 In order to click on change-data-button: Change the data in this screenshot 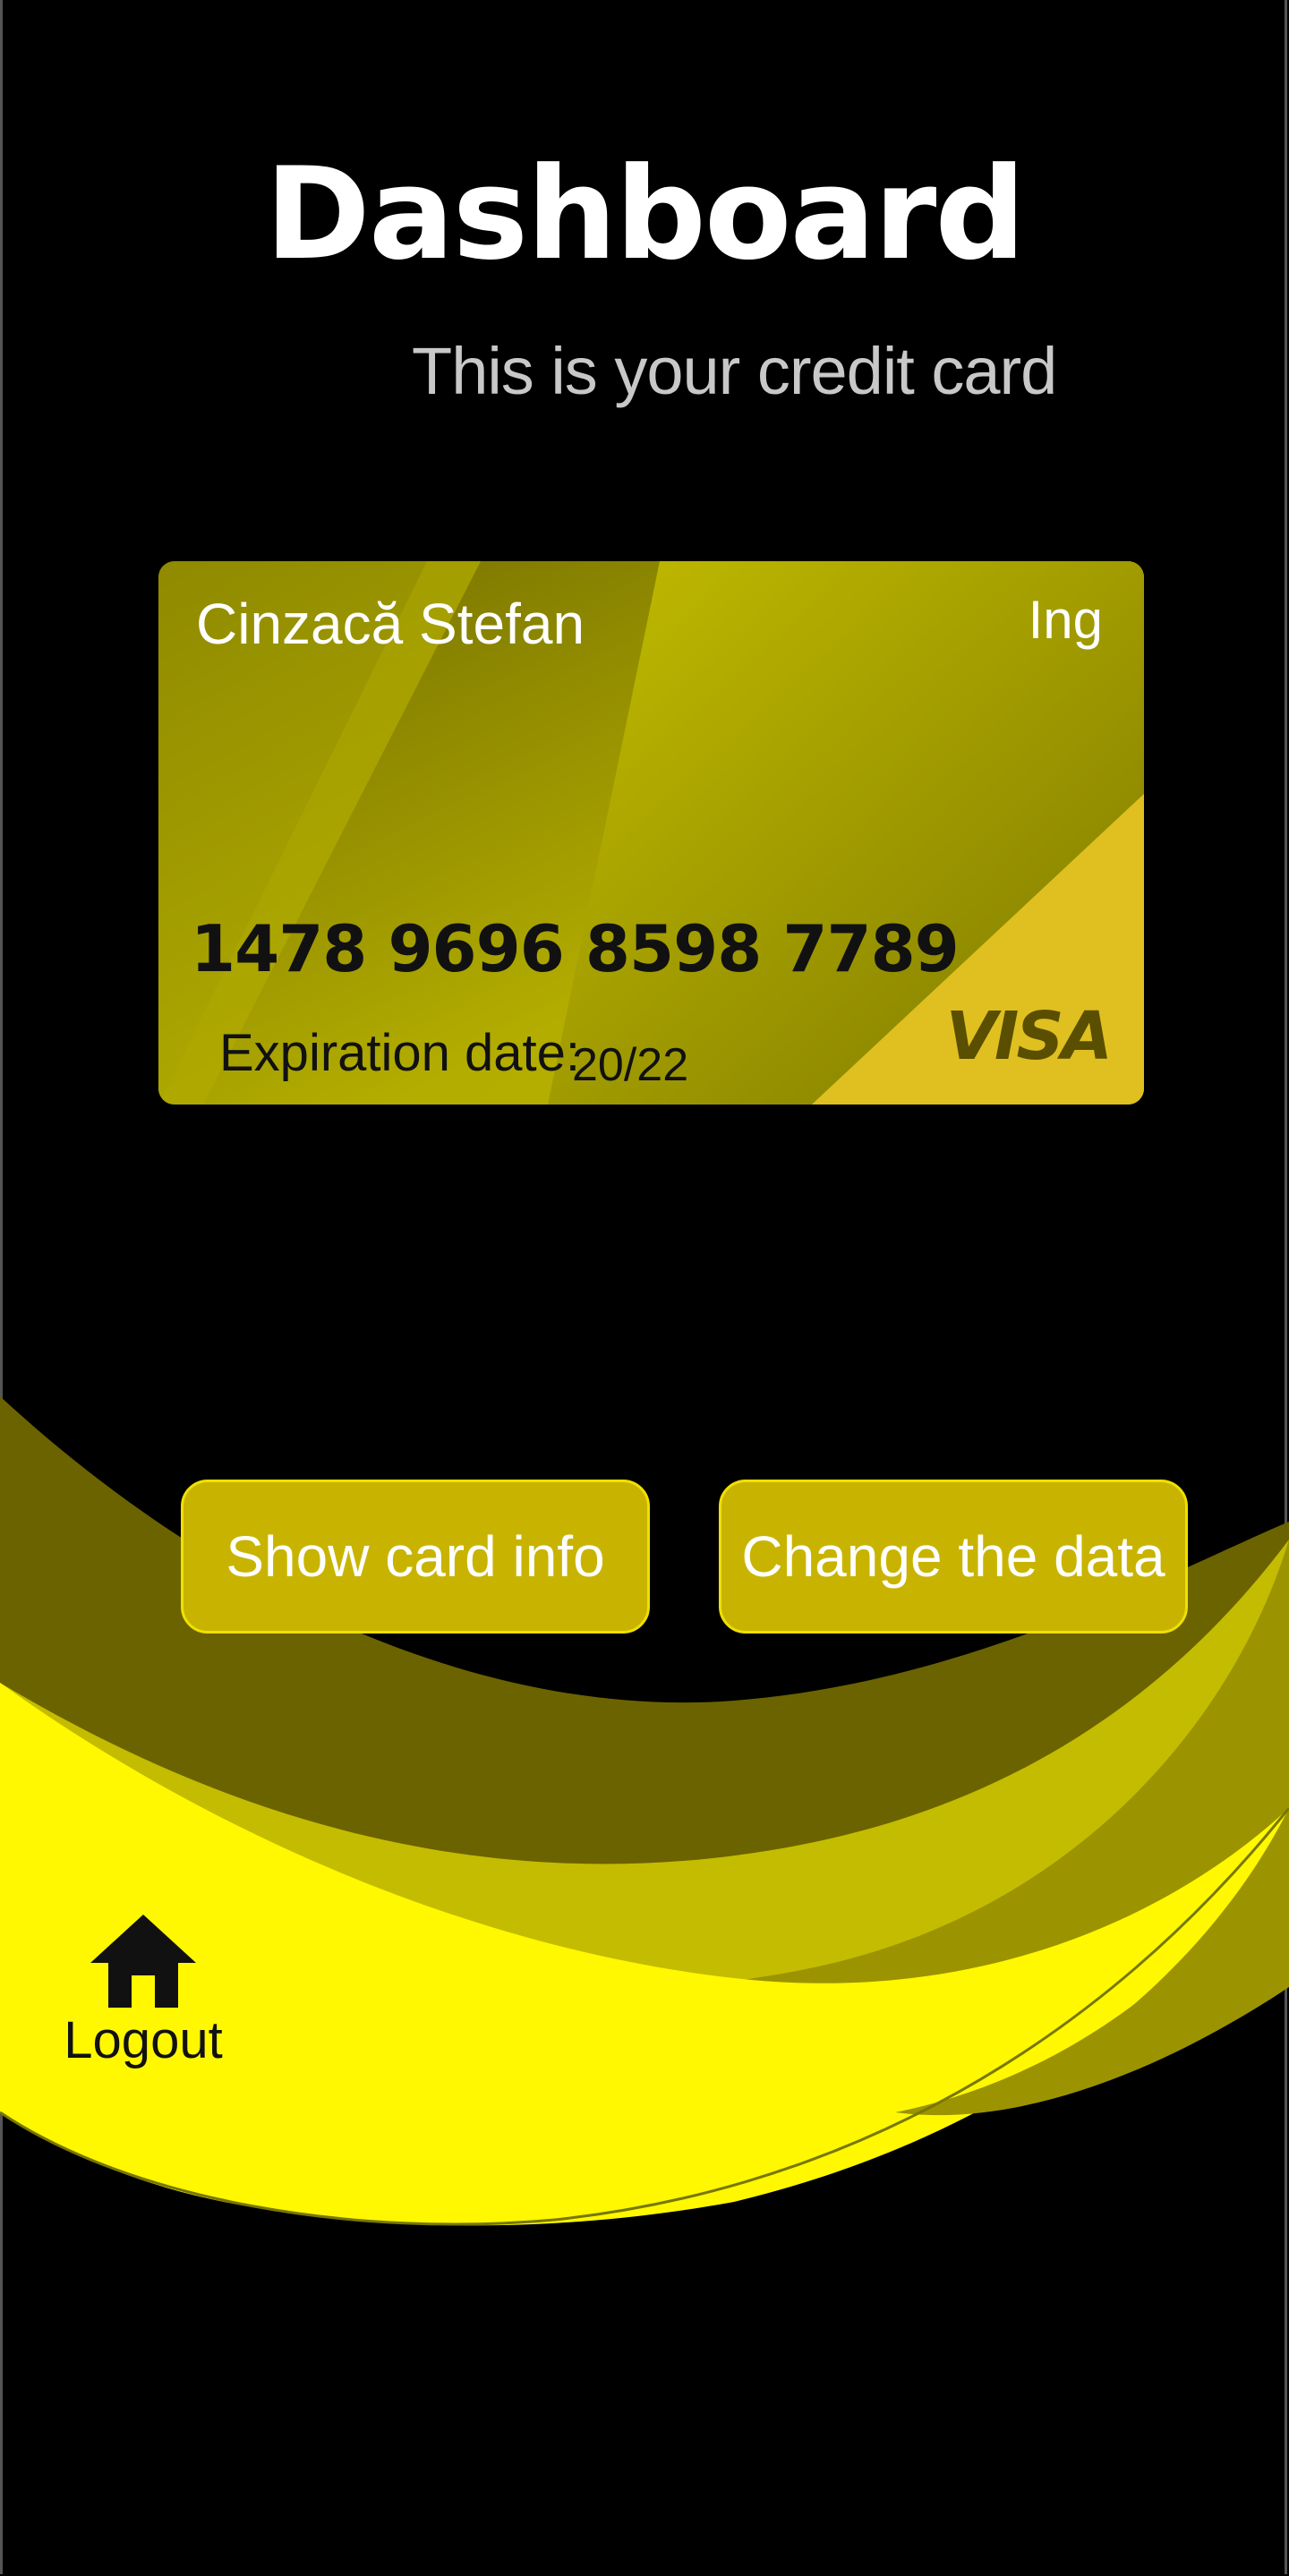, I will do `click(954, 1556)`.